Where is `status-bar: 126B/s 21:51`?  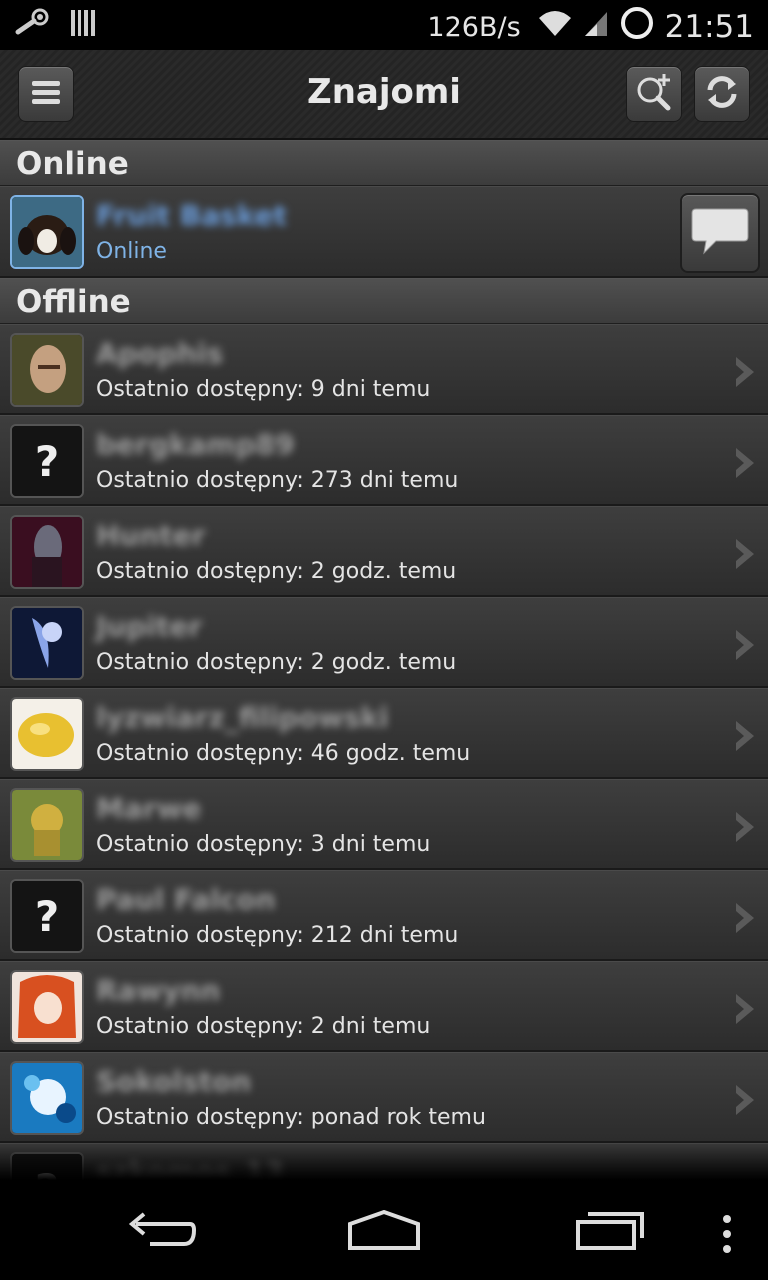
status-bar: 126B/s 21:51 is located at coordinates (384, 25).